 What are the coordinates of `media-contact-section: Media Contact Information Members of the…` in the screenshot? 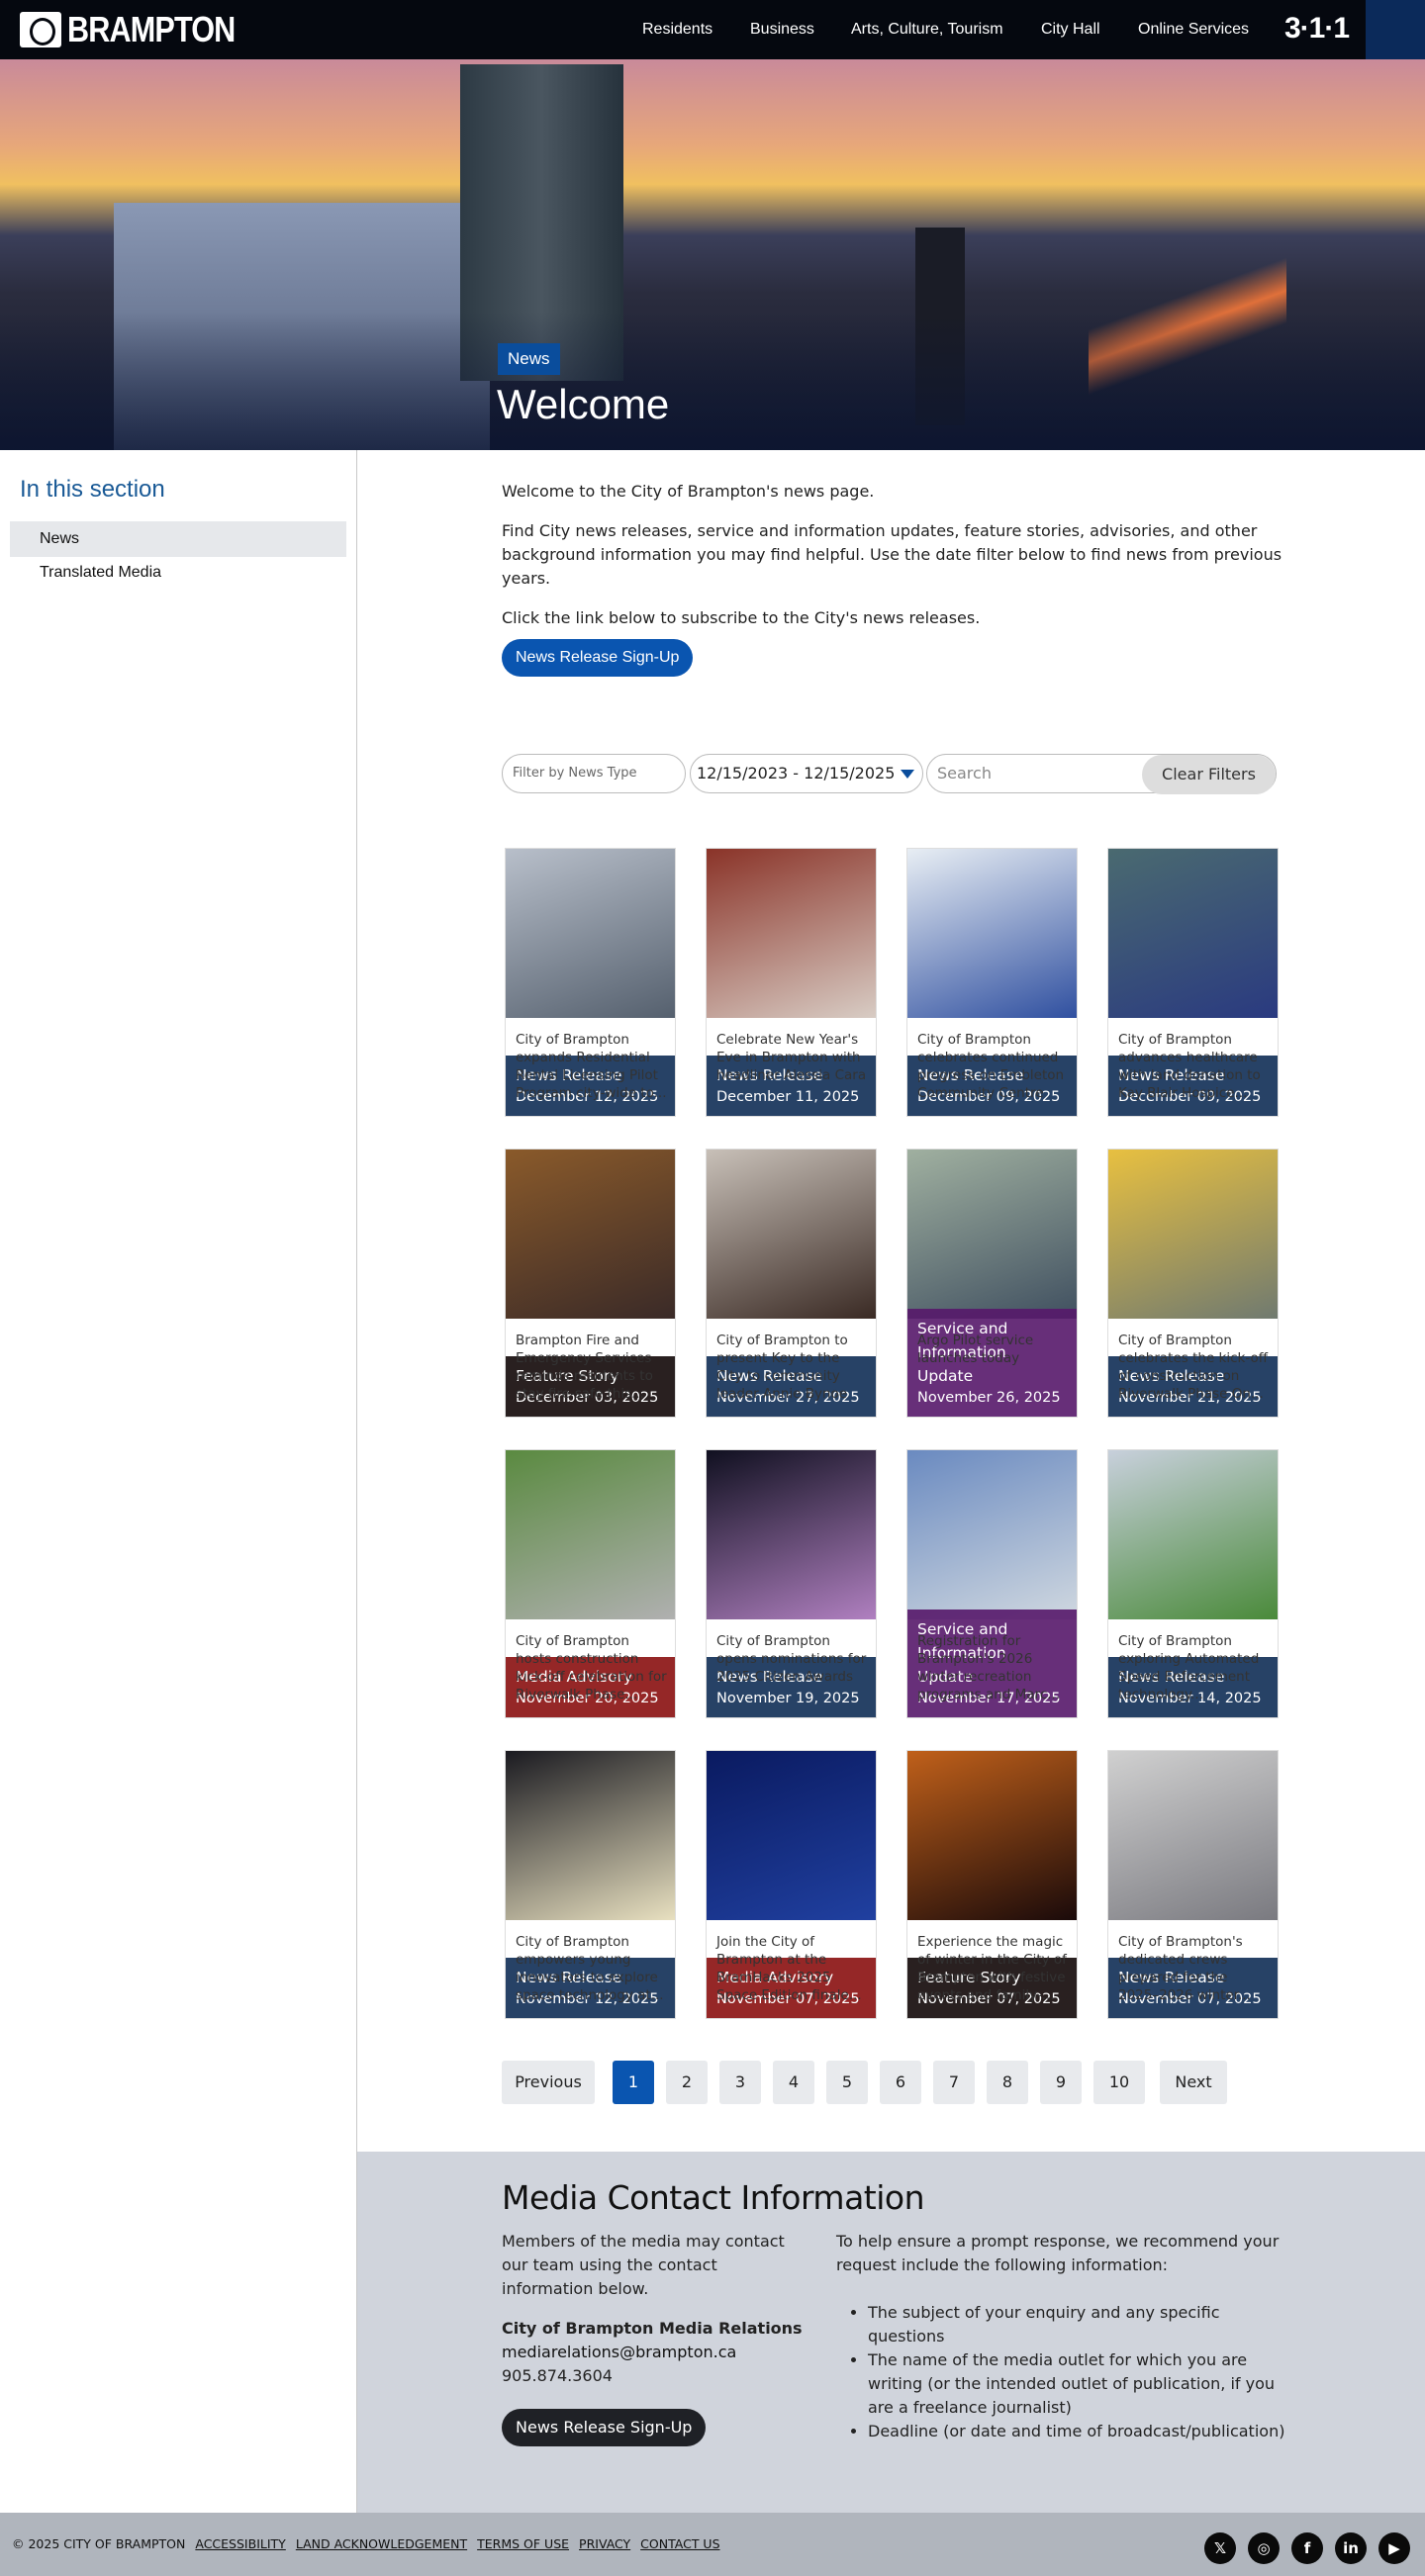 It's located at (891, 2333).